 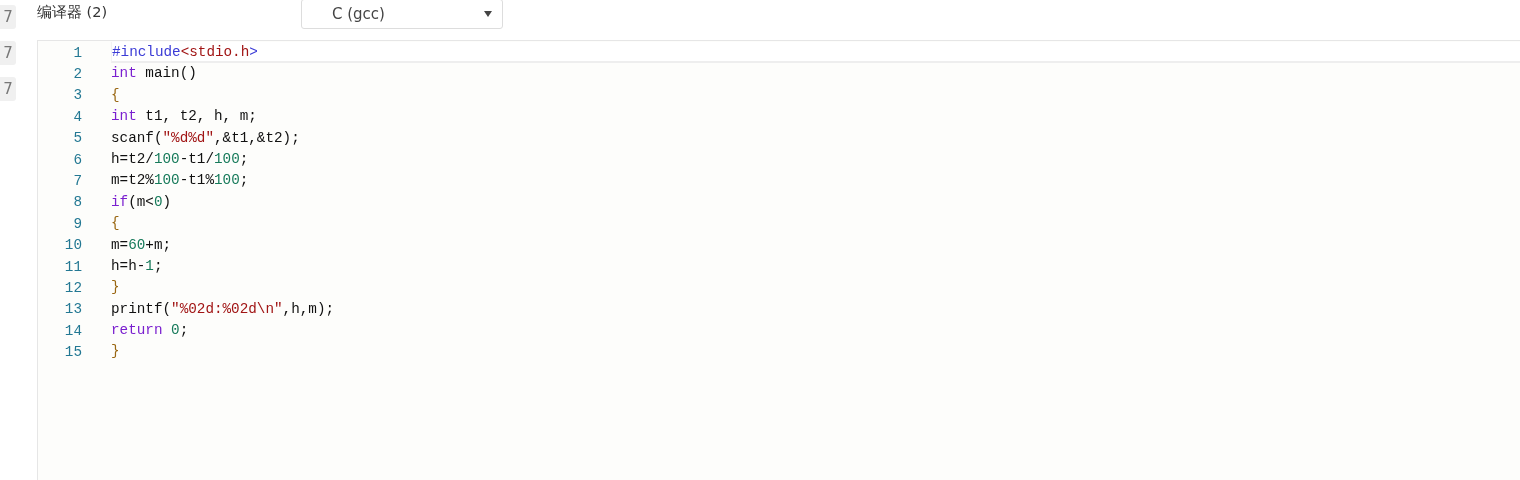 I want to click on line-number: 9, so click(x=77, y=223).